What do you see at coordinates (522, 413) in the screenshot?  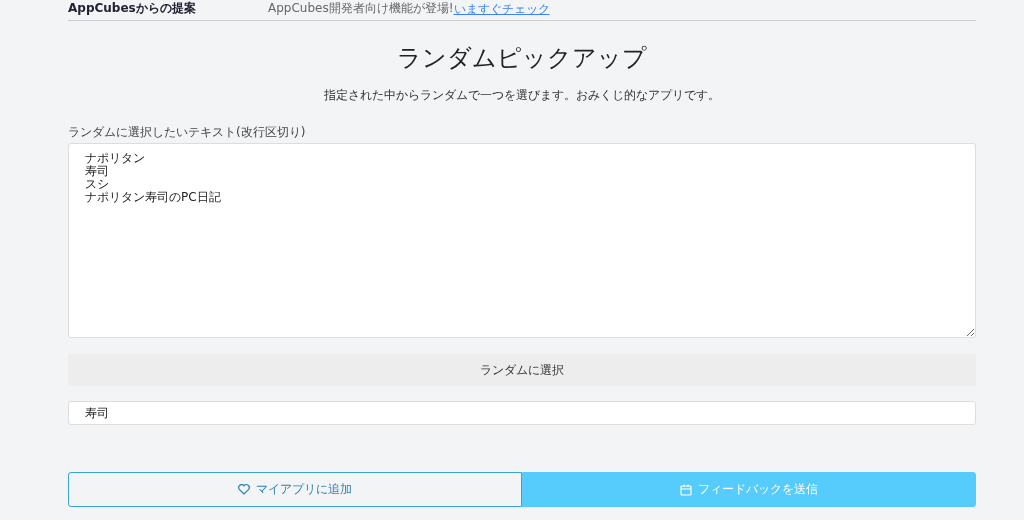 I see `result-field: 寿司` at bounding box center [522, 413].